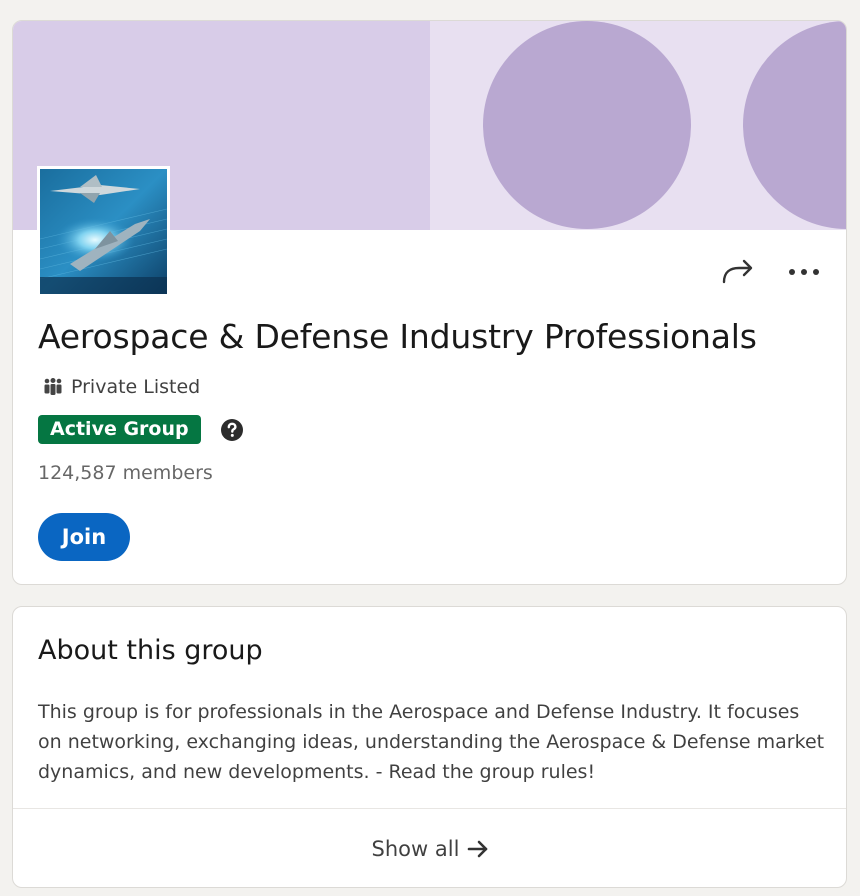 This screenshot has width=860, height=896. I want to click on member-count: 124,587 members, so click(125, 473).